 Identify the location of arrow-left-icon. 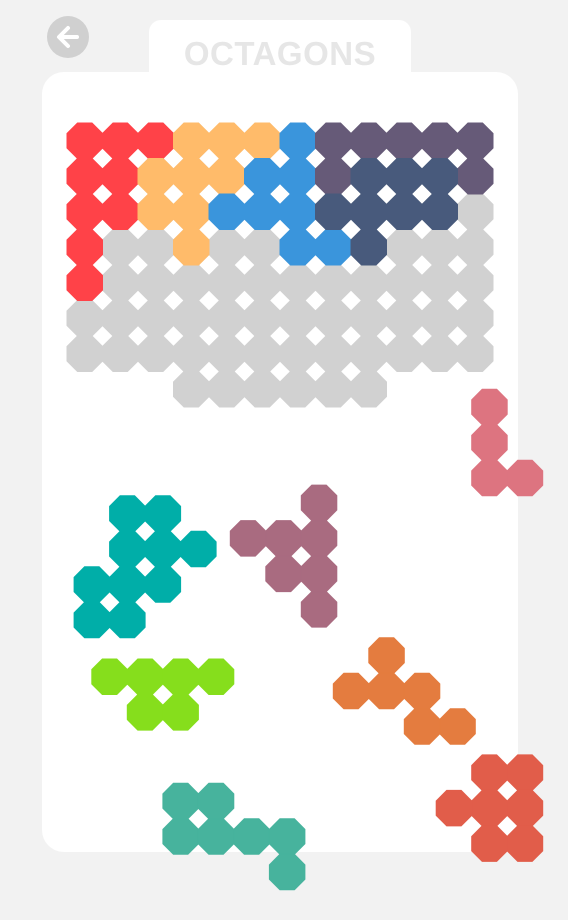
(68, 37).